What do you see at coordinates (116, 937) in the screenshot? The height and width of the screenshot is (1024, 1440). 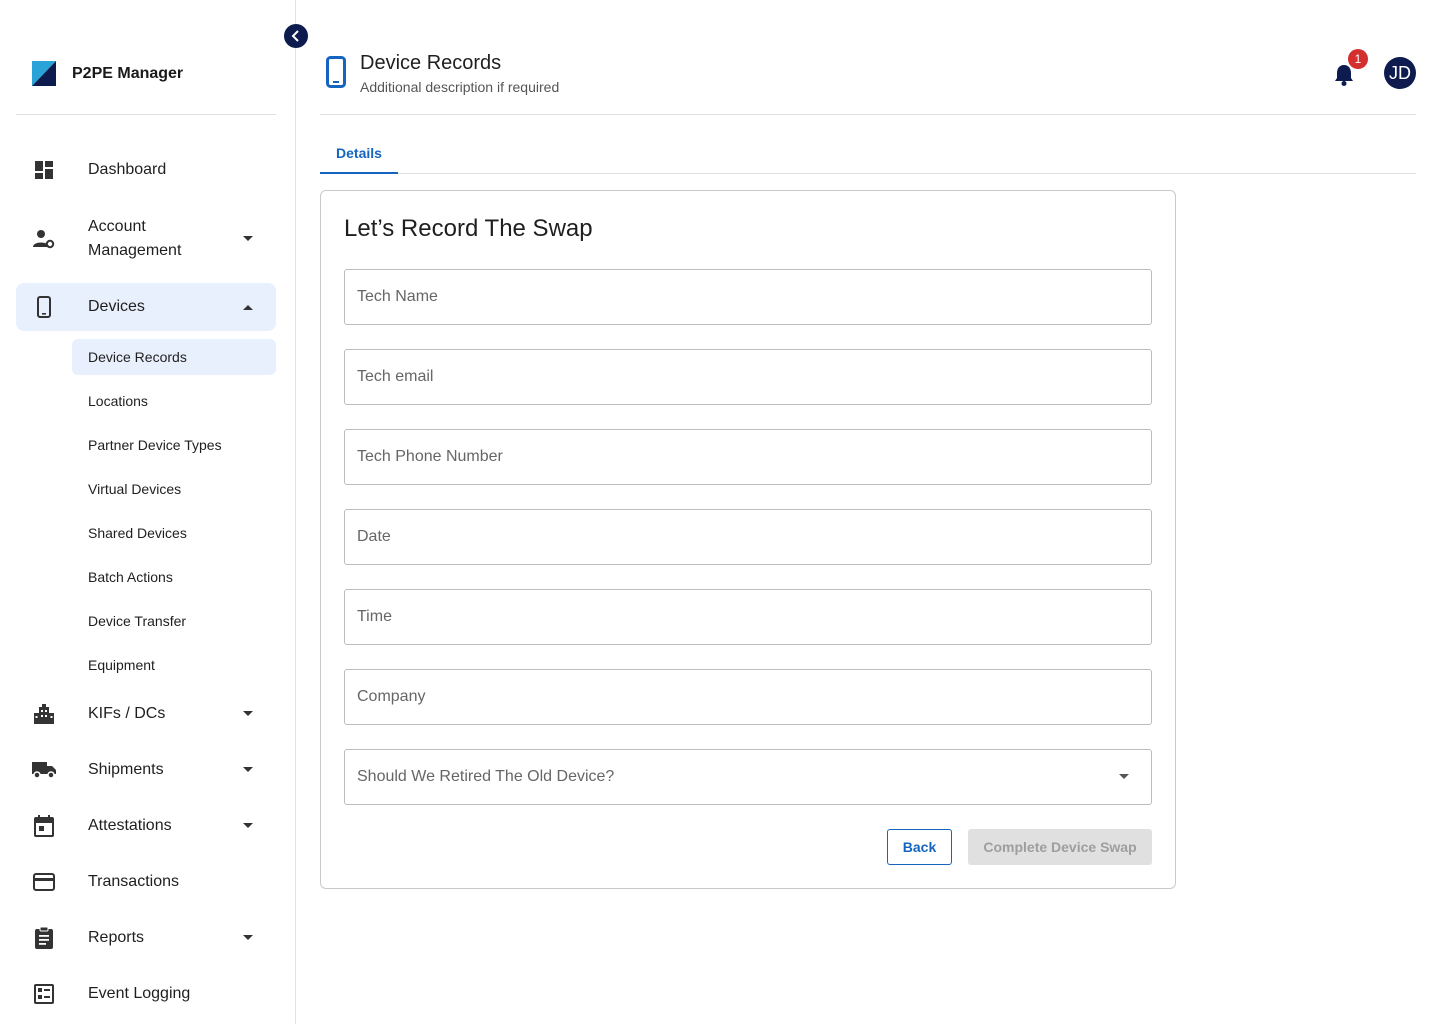 I see `sidebar-item-label: Reports` at bounding box center [116, 937].